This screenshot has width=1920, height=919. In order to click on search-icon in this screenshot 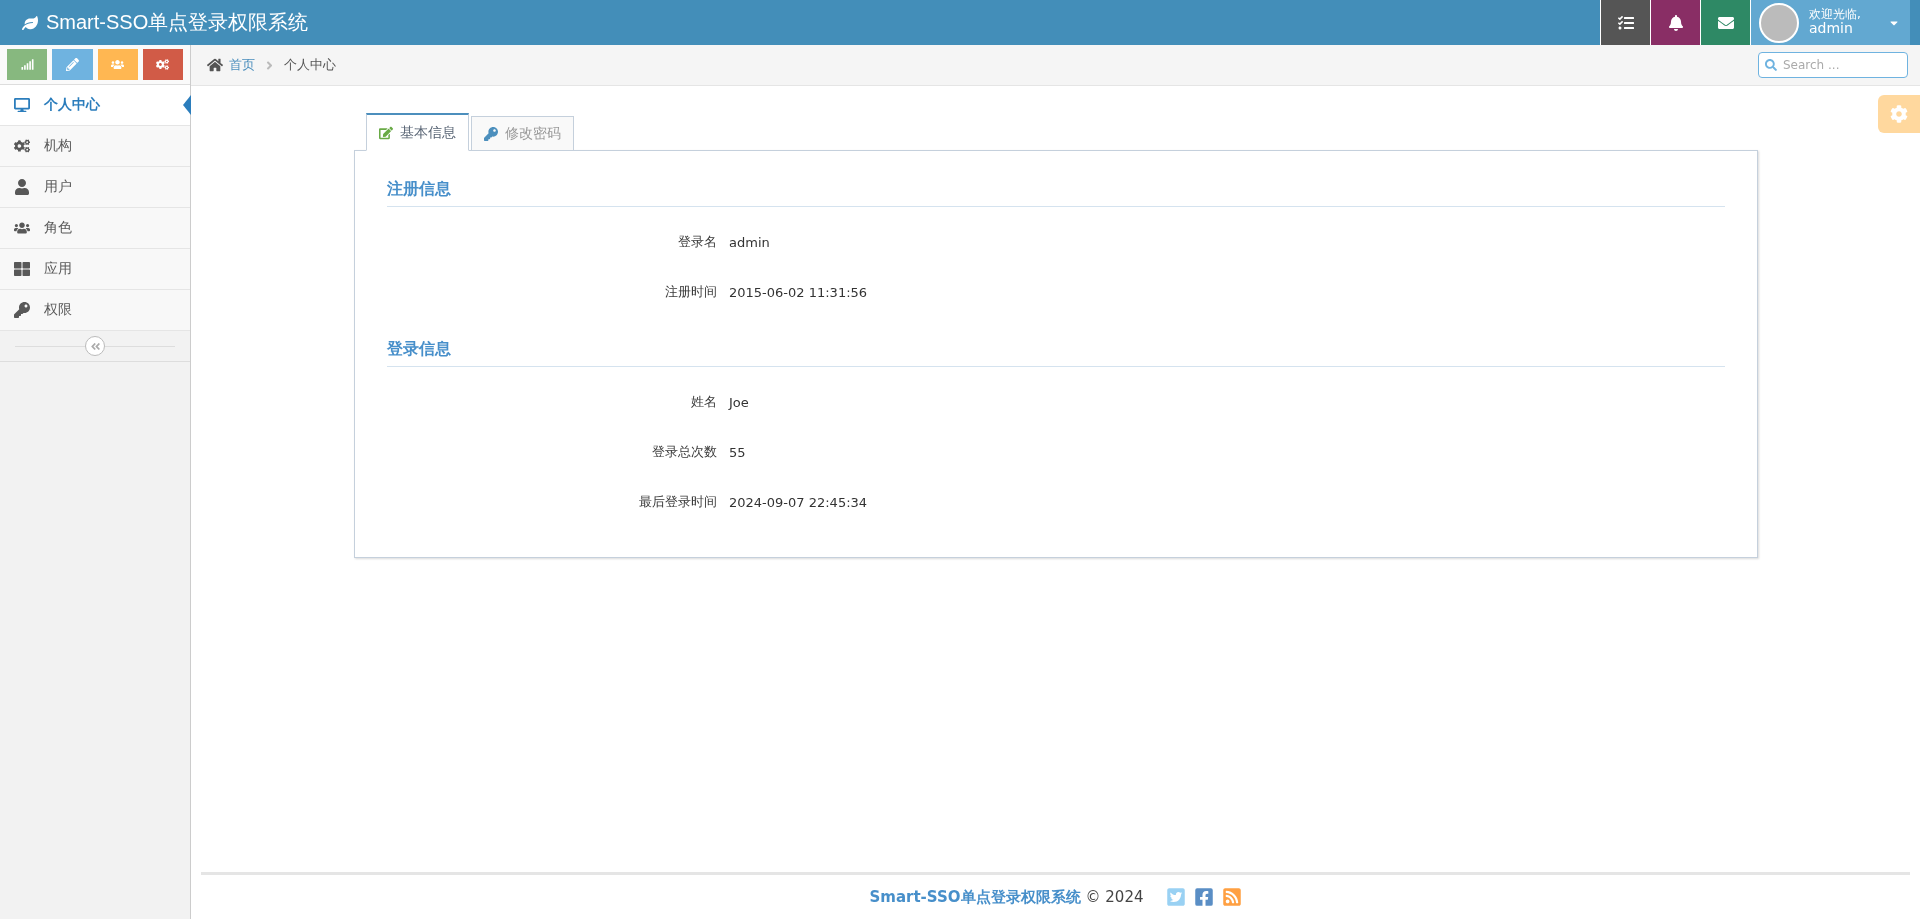, I will do `click(1771, 65)`.